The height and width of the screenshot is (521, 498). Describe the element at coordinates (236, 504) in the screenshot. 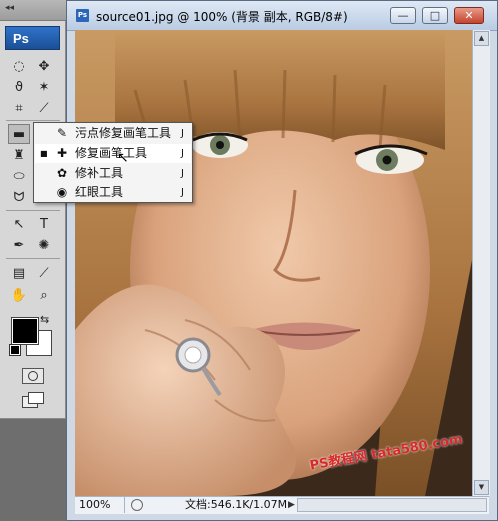

I see `document-size-info: 文档:546.1K/1.07M` at that location.